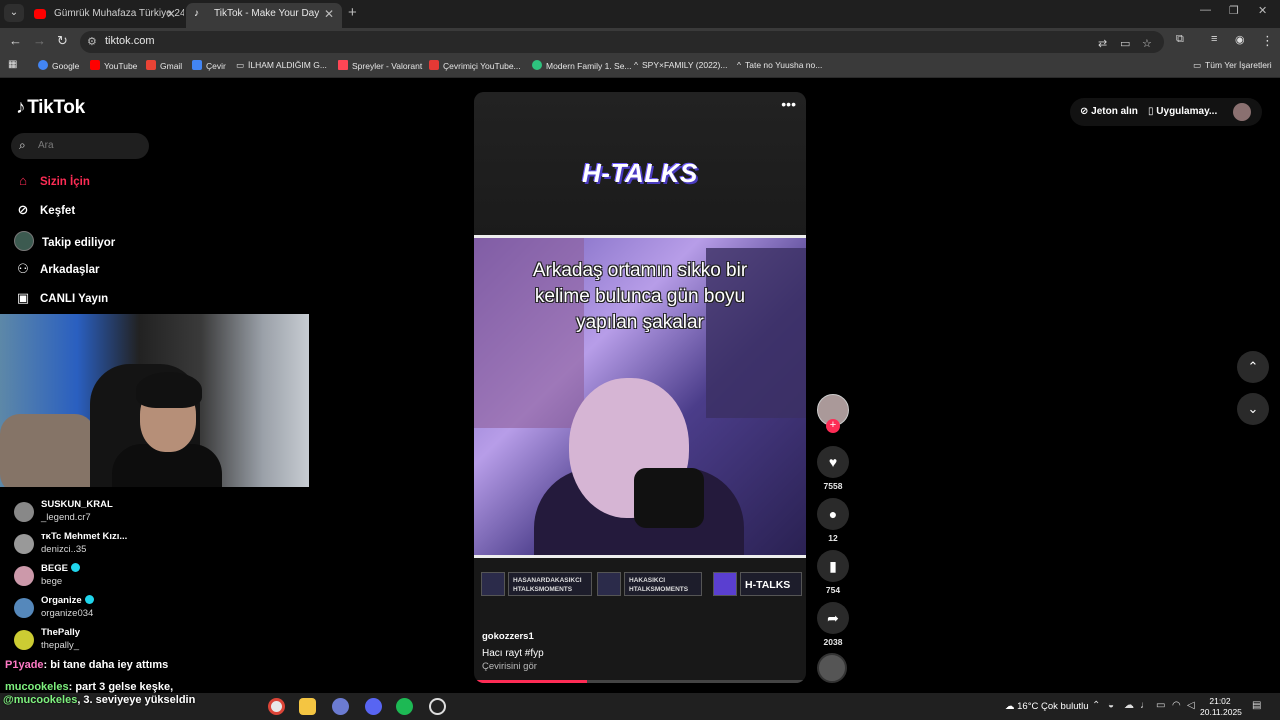 This screenshot has height=720, width=1280. I want to click on video-author: gokozzers1, so click(508, 636).